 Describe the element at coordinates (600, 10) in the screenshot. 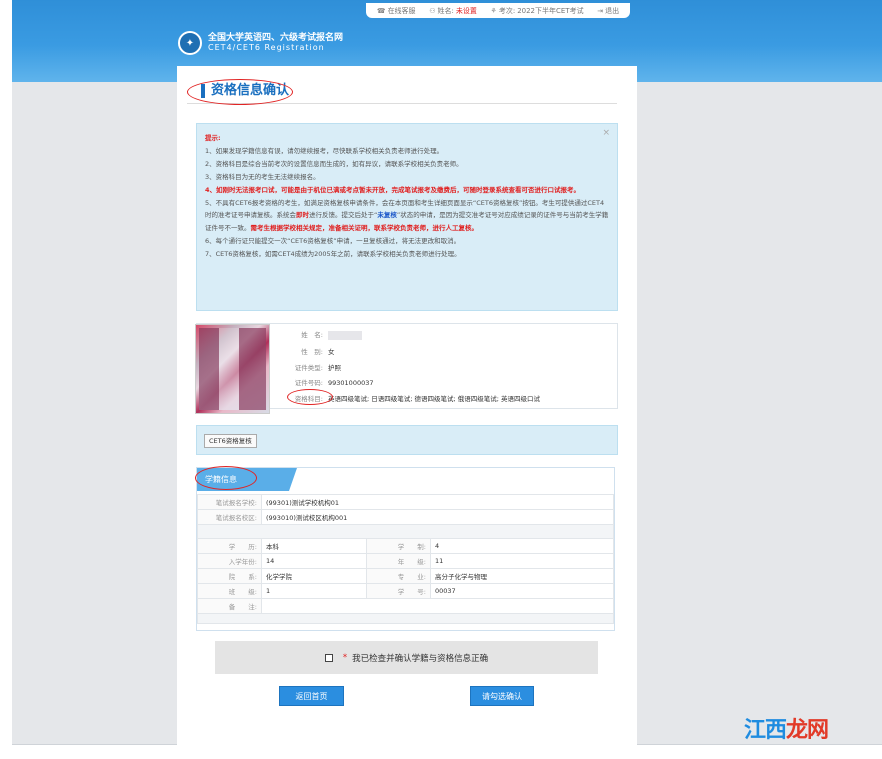

I see `logout-icon: ⇥` at that location.